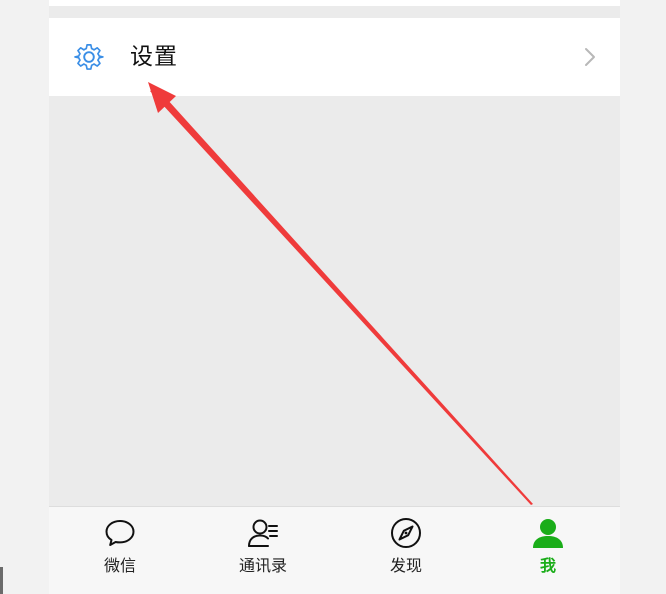  Describe the element at coordinates (643, 297) in the screenshot. I see `right-margin` at that location.